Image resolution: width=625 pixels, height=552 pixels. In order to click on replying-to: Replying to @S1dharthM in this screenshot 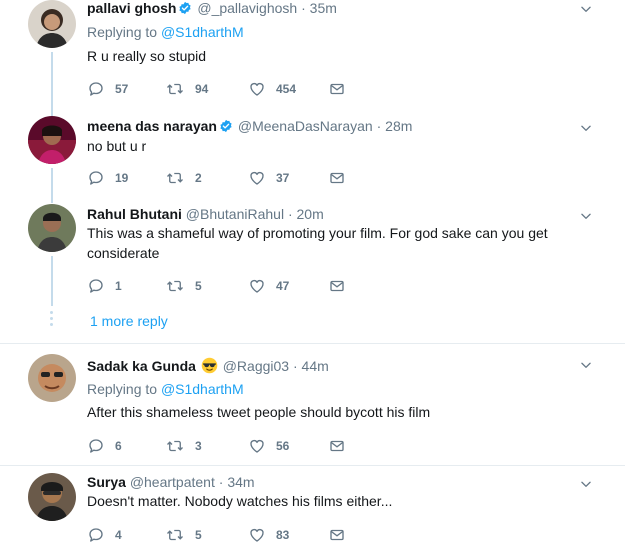, I will do `click(165, 32)`.